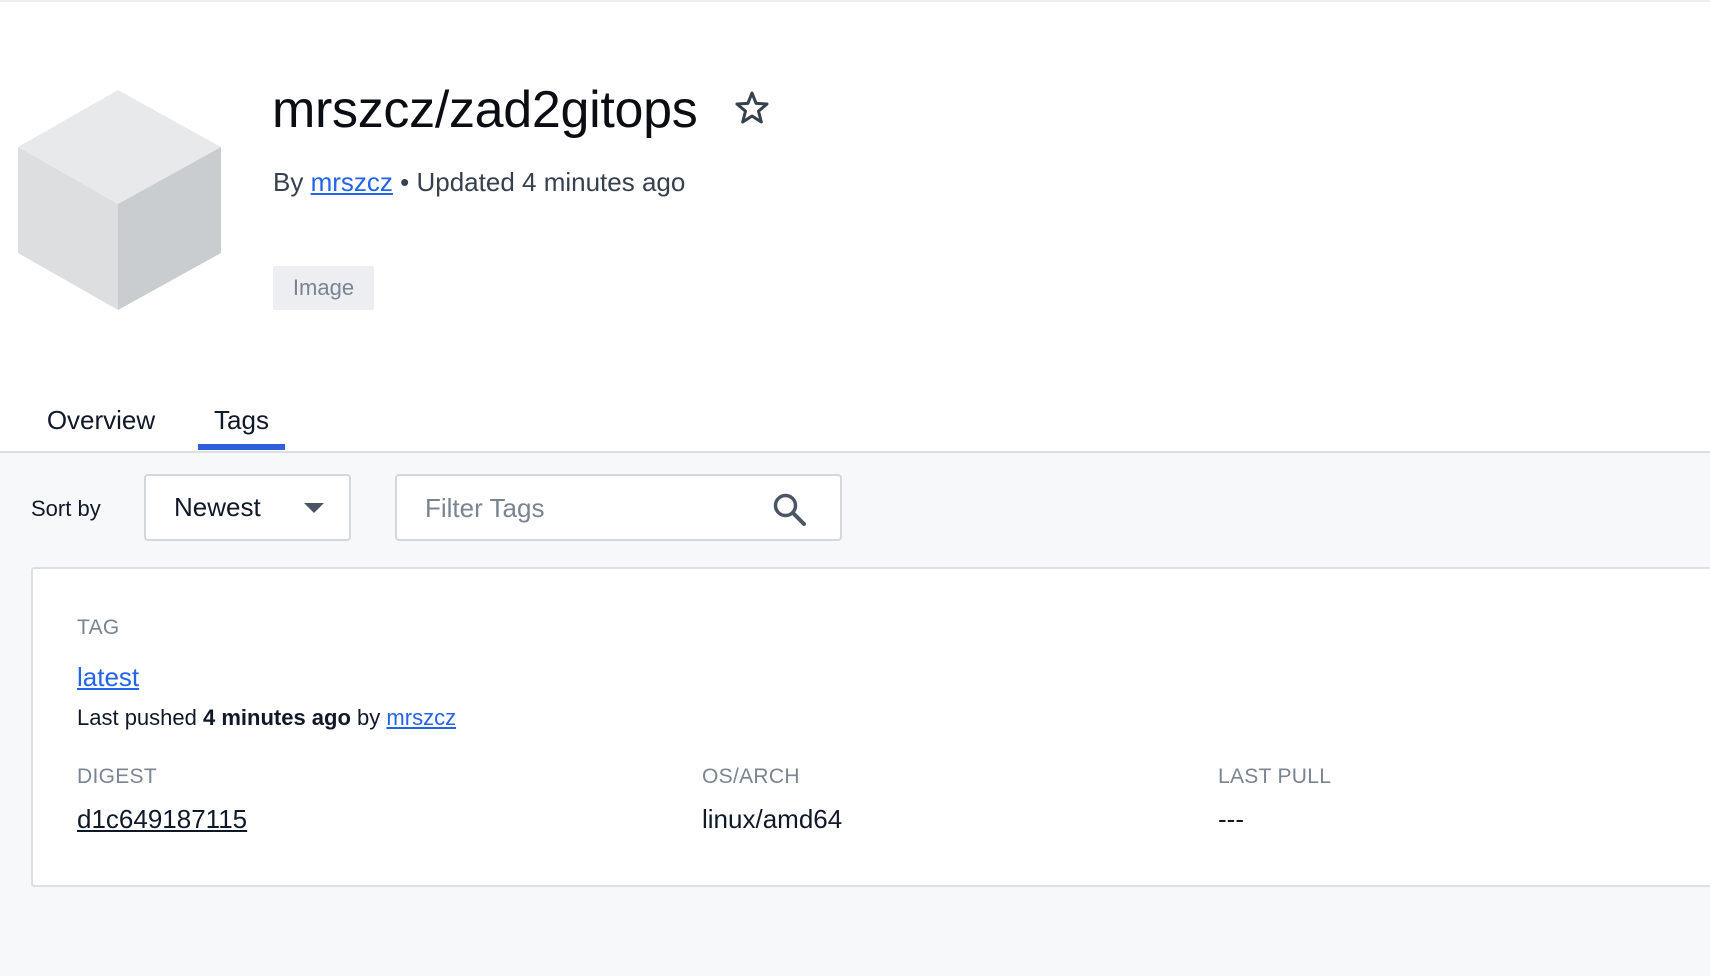 The height and width of the screenshot is (976, 1710). What do you see at coordinates (288, 182) in the screenshot?
I see `by-label: By` at bounding box center [288, 182].